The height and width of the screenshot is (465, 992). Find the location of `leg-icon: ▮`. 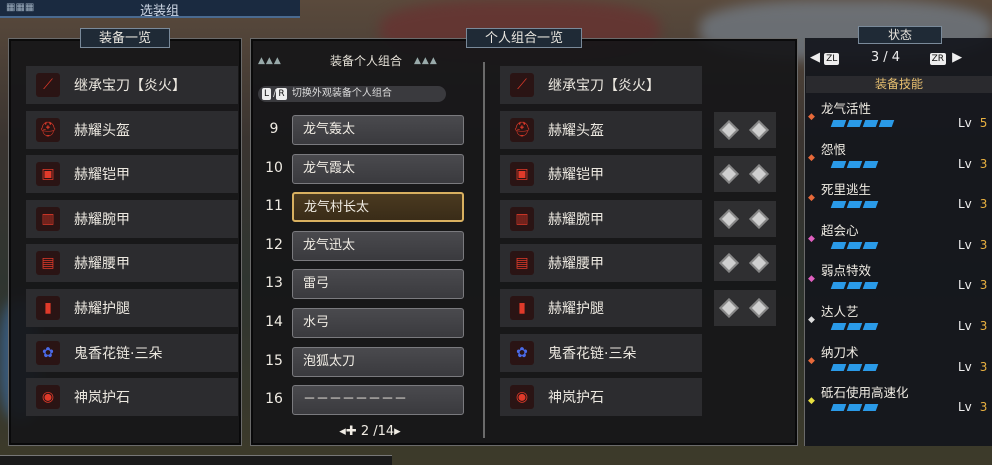

leg-icon: ▮ is located at coordinates (522, 308).